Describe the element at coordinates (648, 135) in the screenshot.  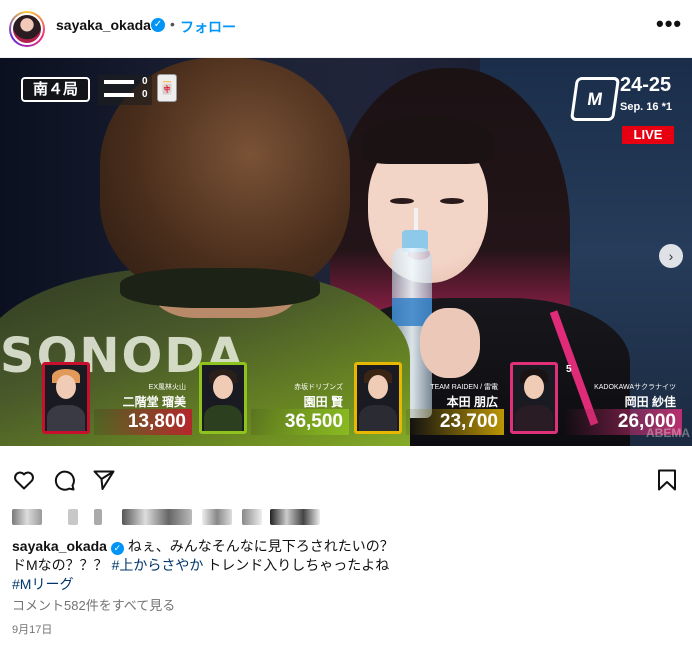
I see `live-badge: LIVE` at that location.